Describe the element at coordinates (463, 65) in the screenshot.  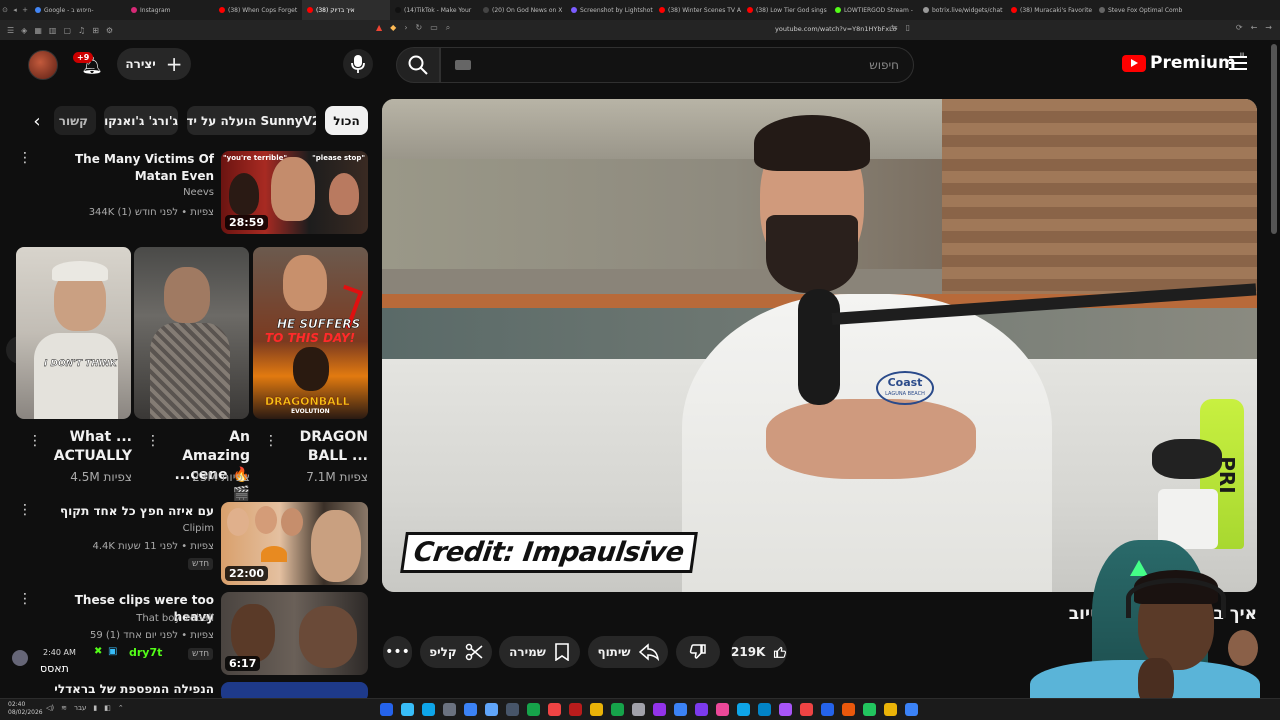
I see `keyboard-icon` at that location.